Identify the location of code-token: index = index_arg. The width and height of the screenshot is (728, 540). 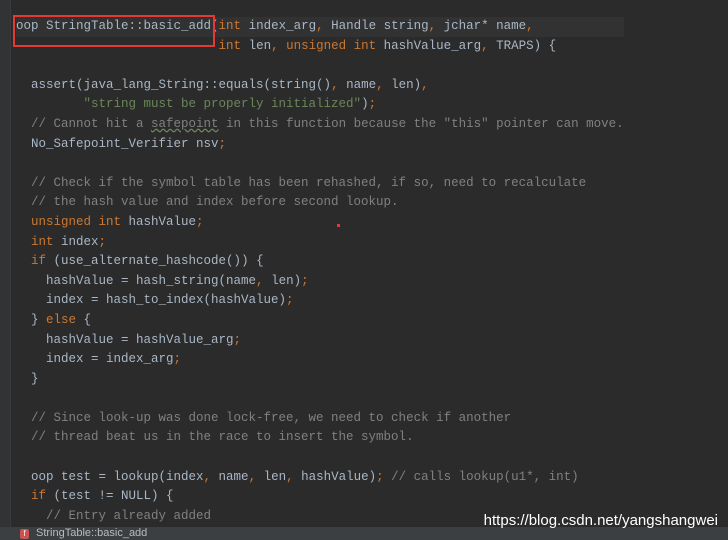
(95, 359).